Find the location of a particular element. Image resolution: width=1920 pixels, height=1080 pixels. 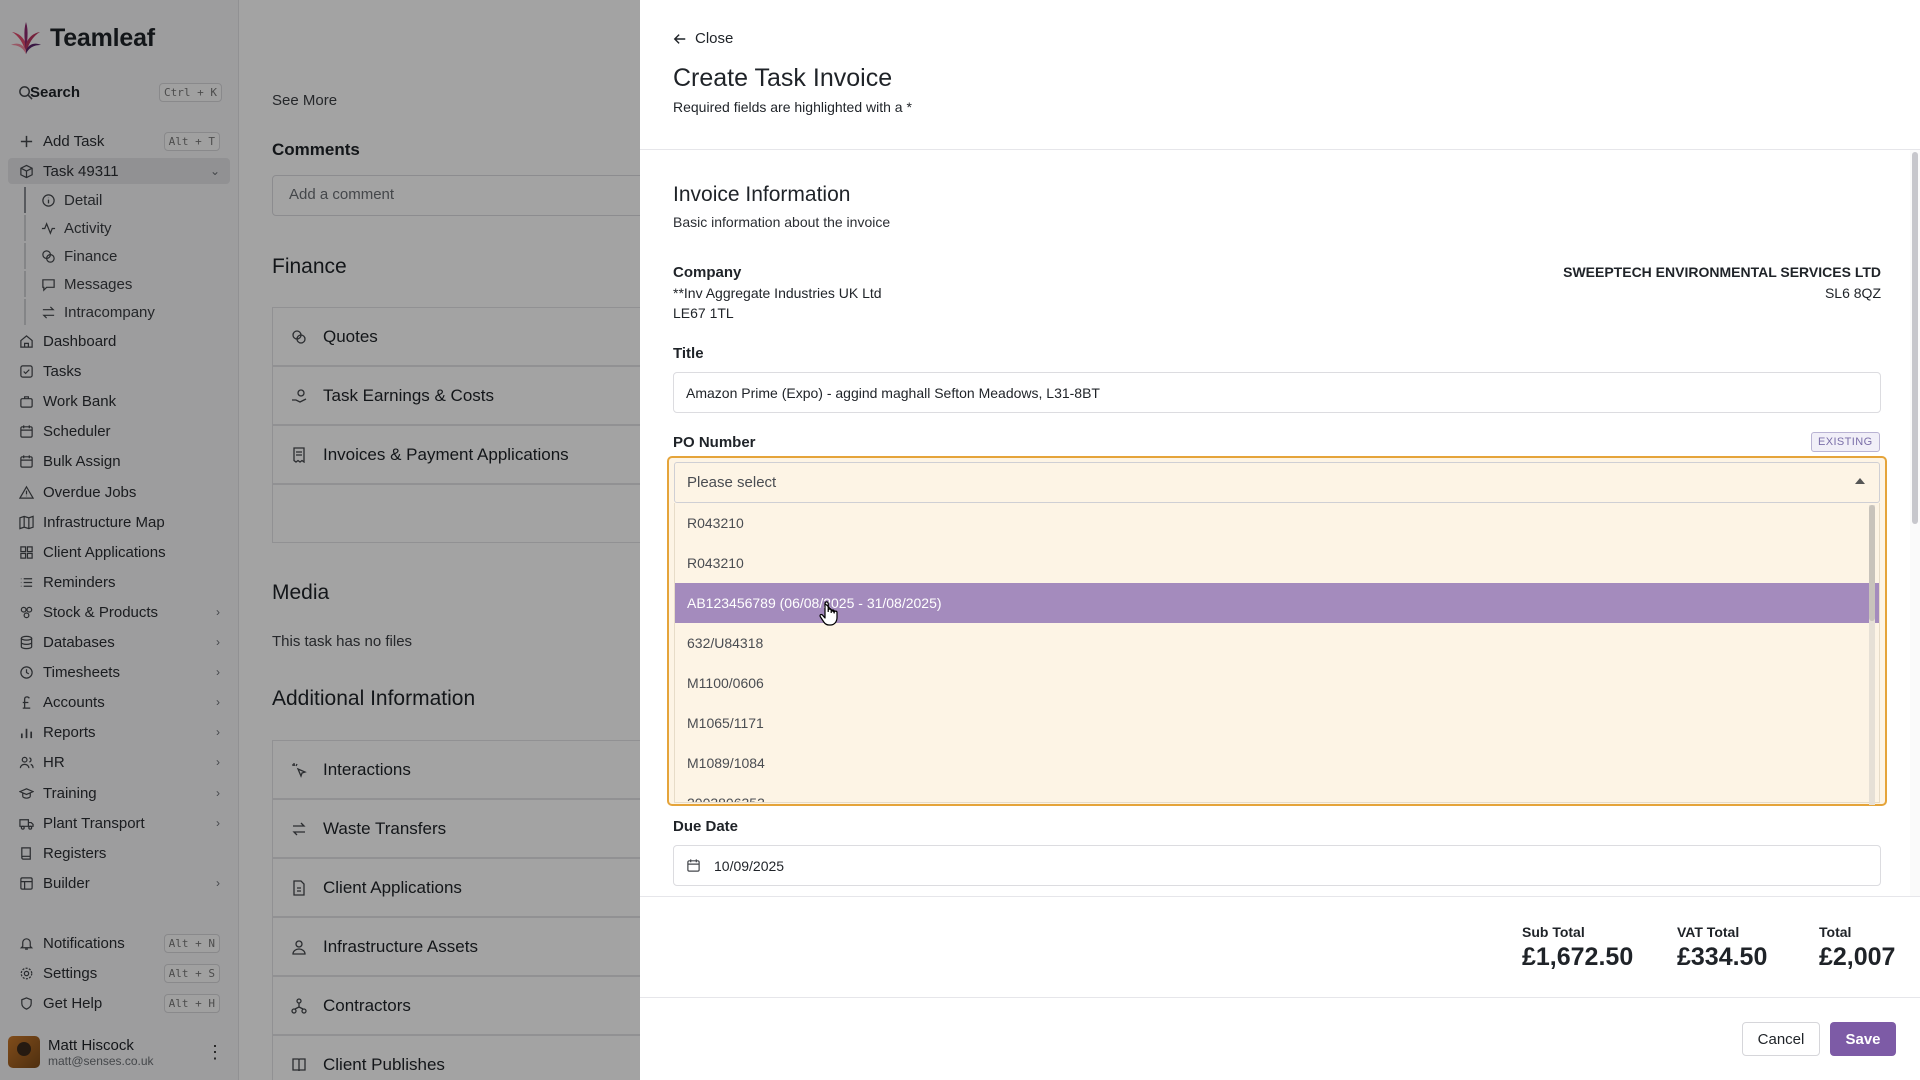

close-label: Close is located at coordinates (714, 38).